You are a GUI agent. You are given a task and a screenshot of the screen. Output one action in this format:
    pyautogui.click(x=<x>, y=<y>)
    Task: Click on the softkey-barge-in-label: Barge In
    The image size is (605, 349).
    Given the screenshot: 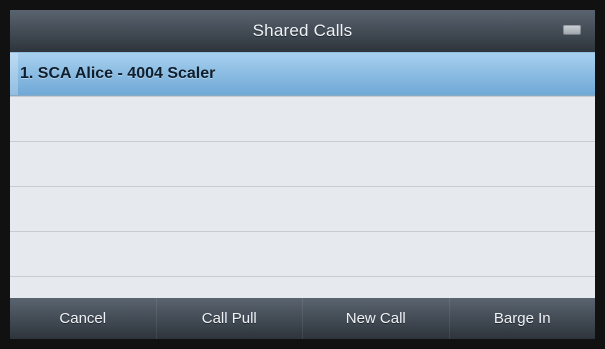 What is the action you would take?
    pyautogui.click(x=522, y=318)
    